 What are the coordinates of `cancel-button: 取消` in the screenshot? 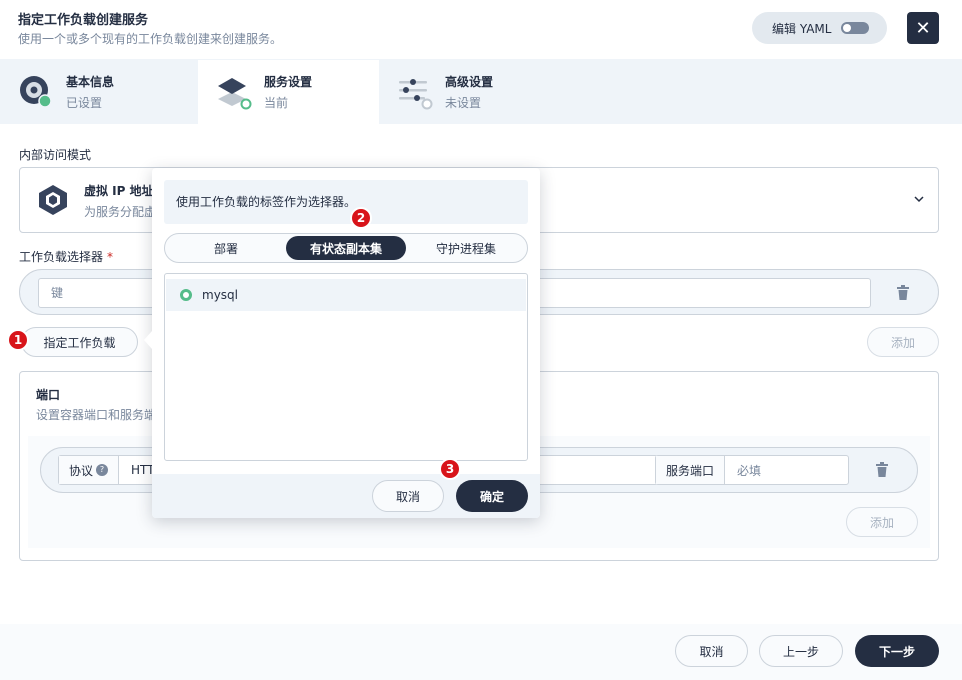 It's located at (711, 651).